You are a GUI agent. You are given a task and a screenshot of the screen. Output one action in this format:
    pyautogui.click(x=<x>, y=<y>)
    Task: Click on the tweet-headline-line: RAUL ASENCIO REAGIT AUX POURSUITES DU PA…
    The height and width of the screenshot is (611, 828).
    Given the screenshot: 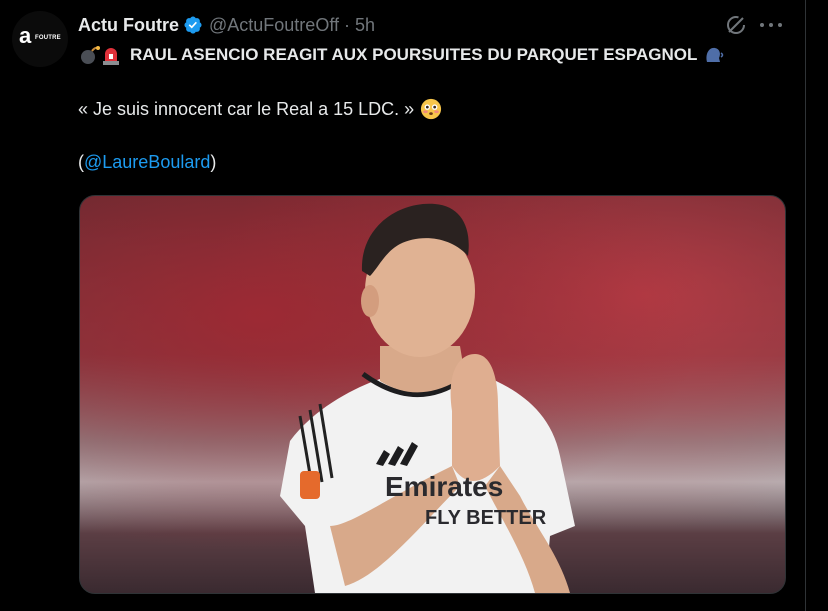 What is the action you would take?
    pyautogui.click(x=401, y=55)
    